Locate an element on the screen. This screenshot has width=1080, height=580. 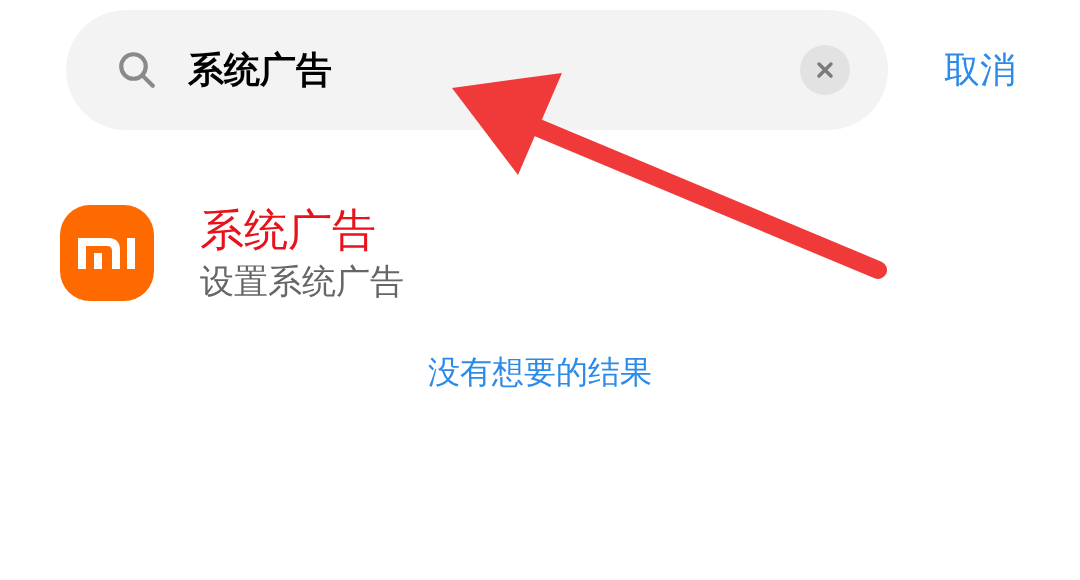
clear-button is located at coordinates (825, 70).